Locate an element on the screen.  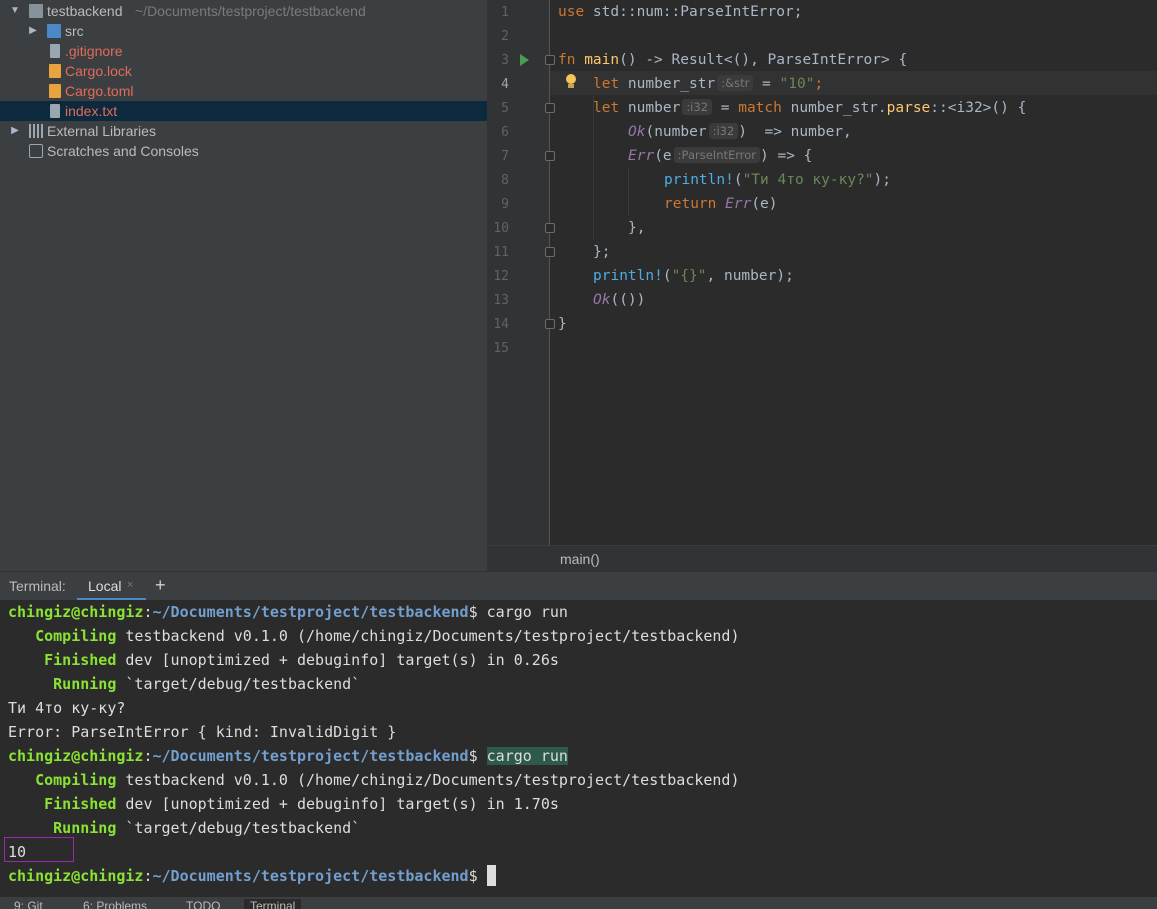
code-line-12: println!("{}", number); is located at coordinates (693, 276).